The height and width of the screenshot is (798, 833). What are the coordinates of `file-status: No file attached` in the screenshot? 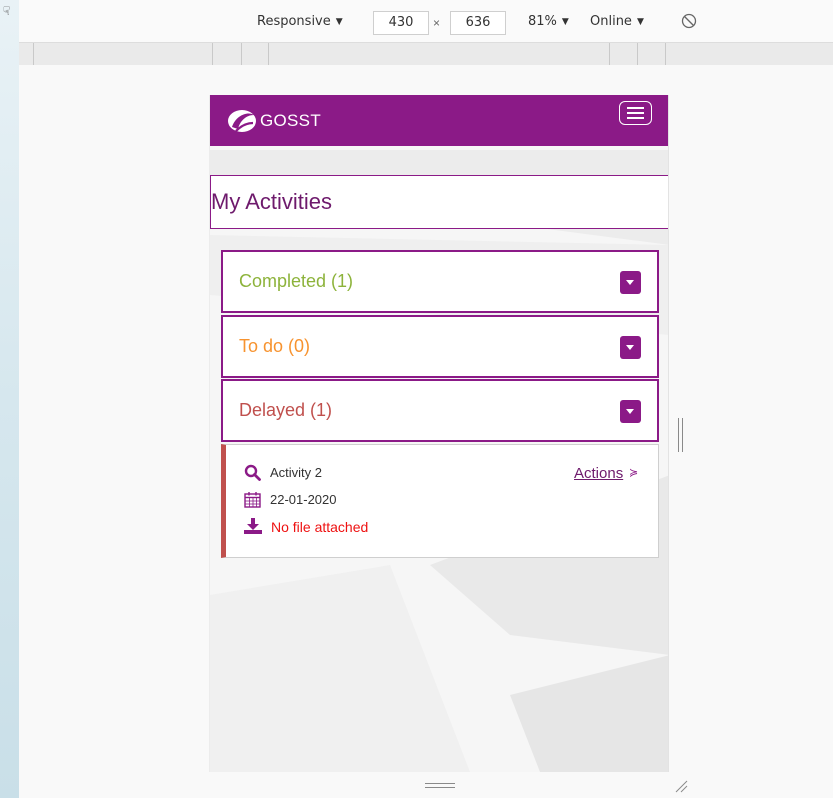 It's located at (320, 526).